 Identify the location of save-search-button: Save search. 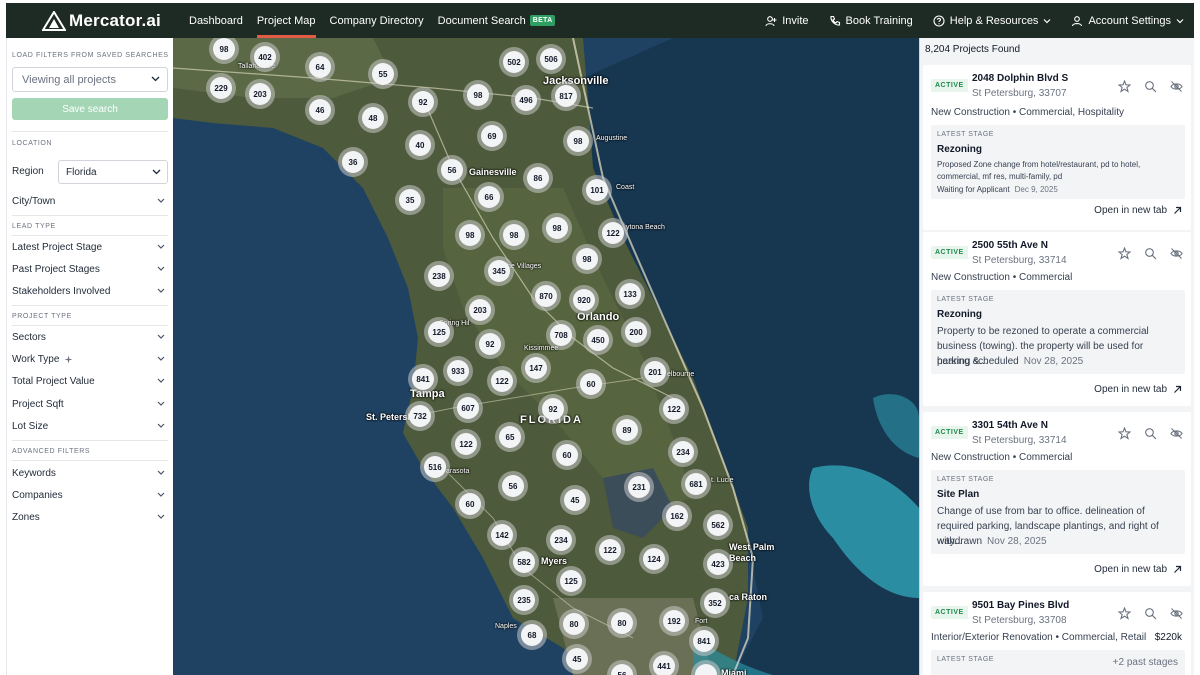
(90, 109).